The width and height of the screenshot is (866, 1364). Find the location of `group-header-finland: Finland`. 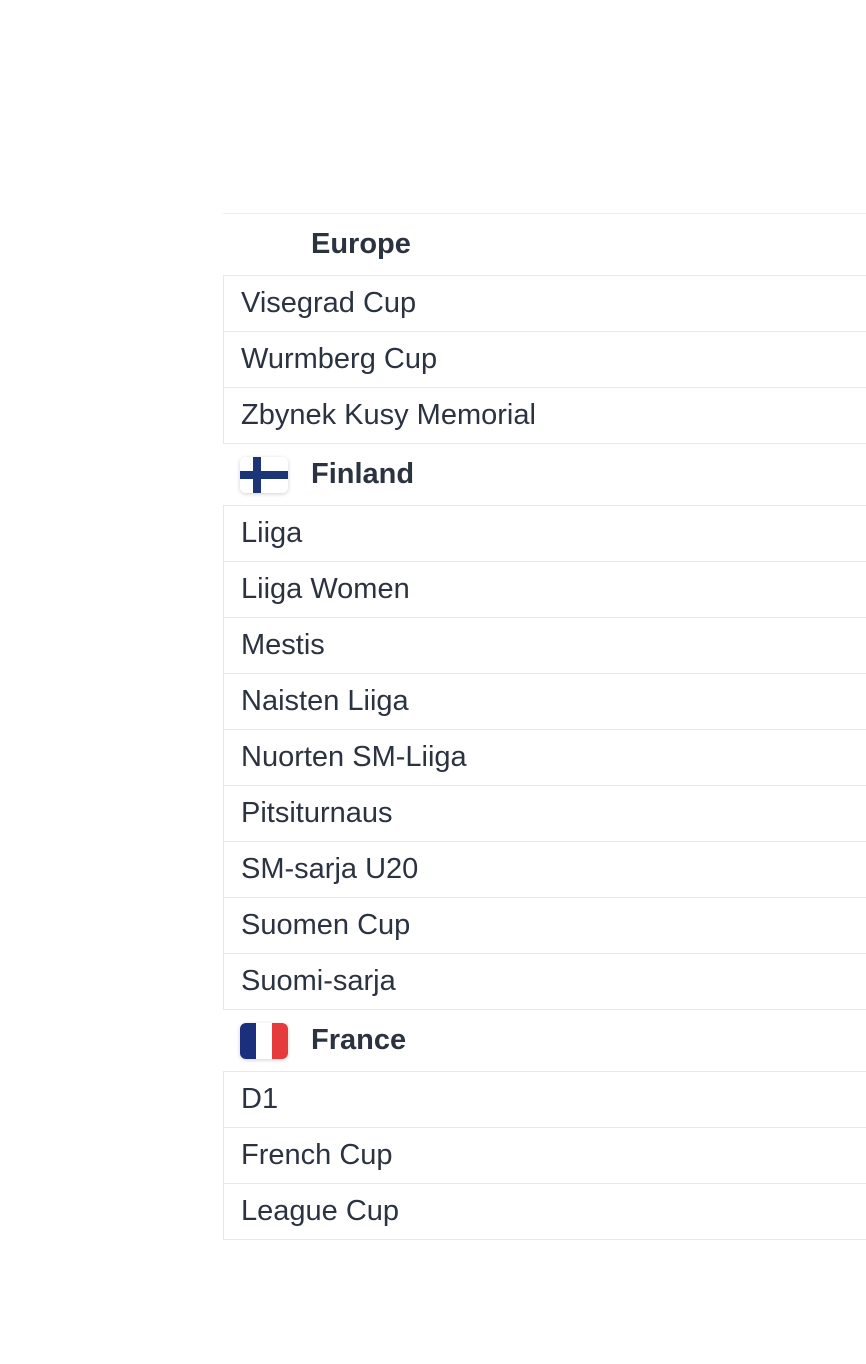

group-header-finland: Finland is located at coordinates (544, 475).